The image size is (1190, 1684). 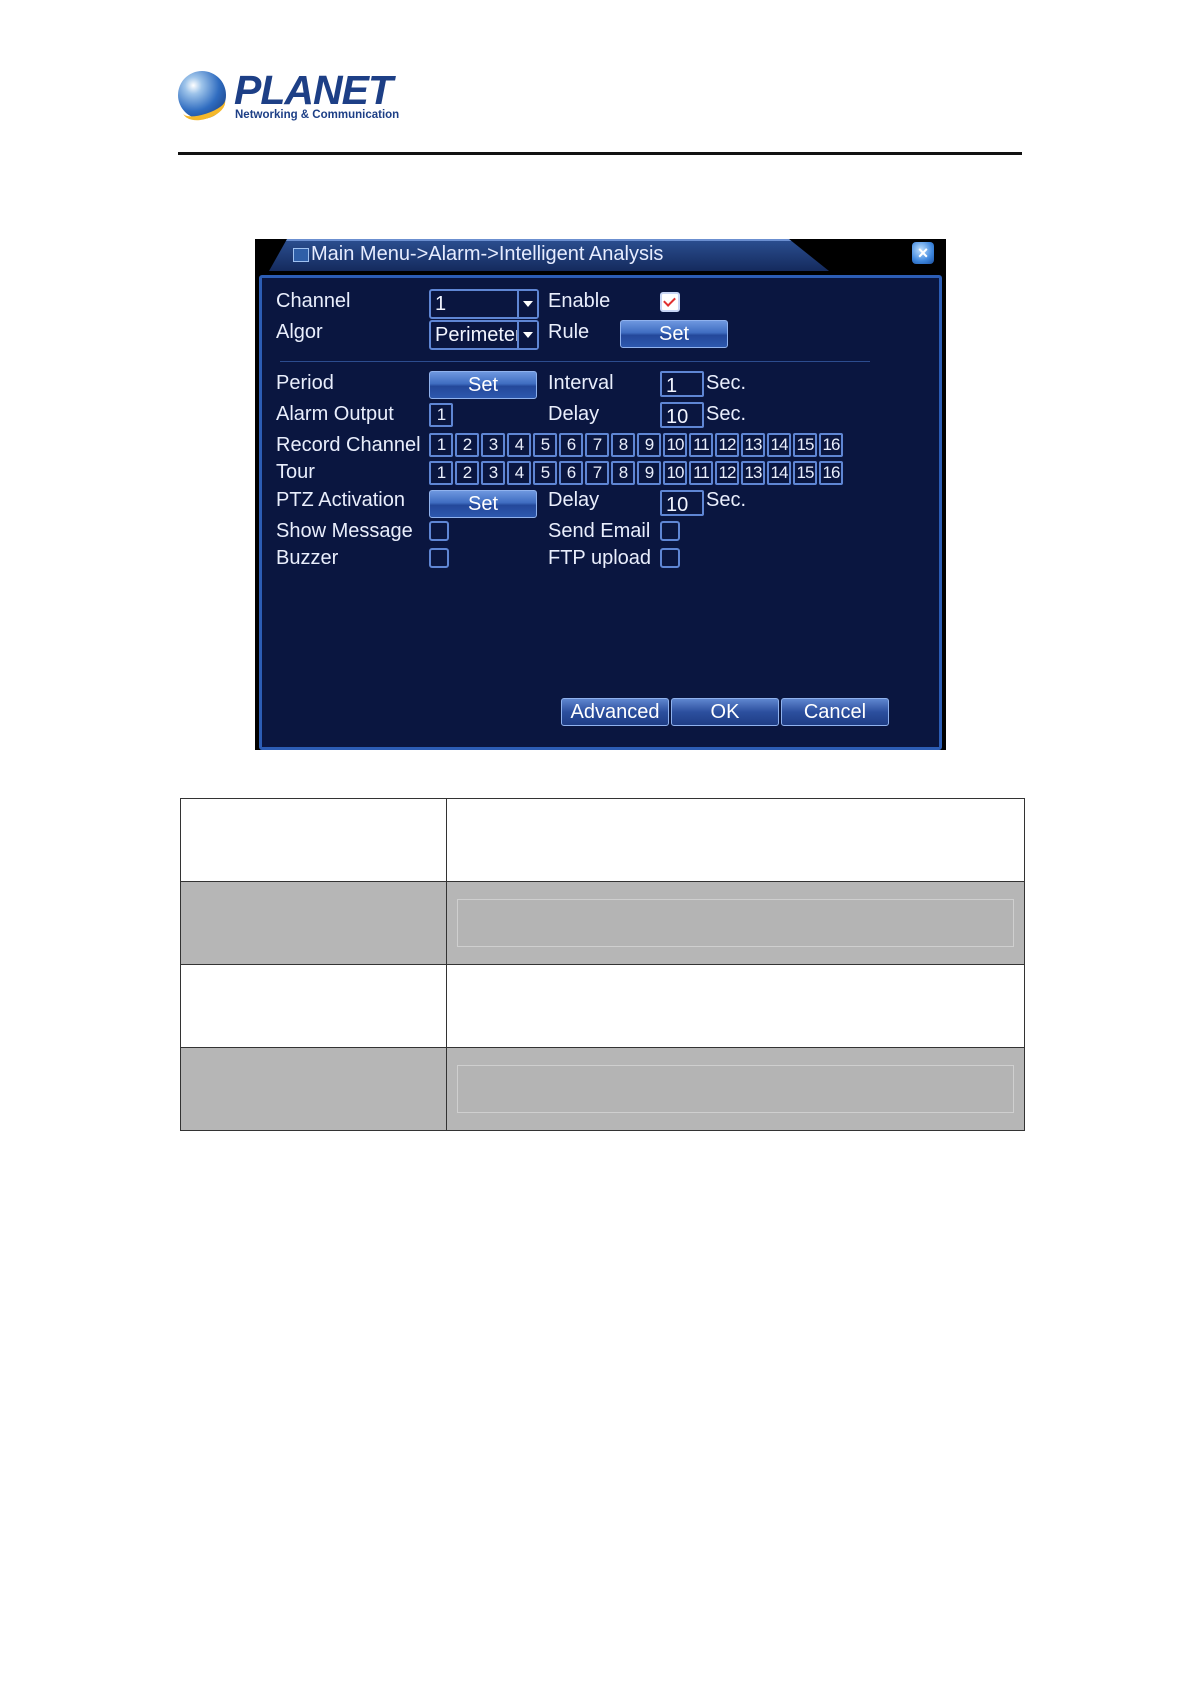 What do you see at coordinates (478, 335) in the screenshot?
I see `algor-value: Perimeter` at bounding box center [478, 335].